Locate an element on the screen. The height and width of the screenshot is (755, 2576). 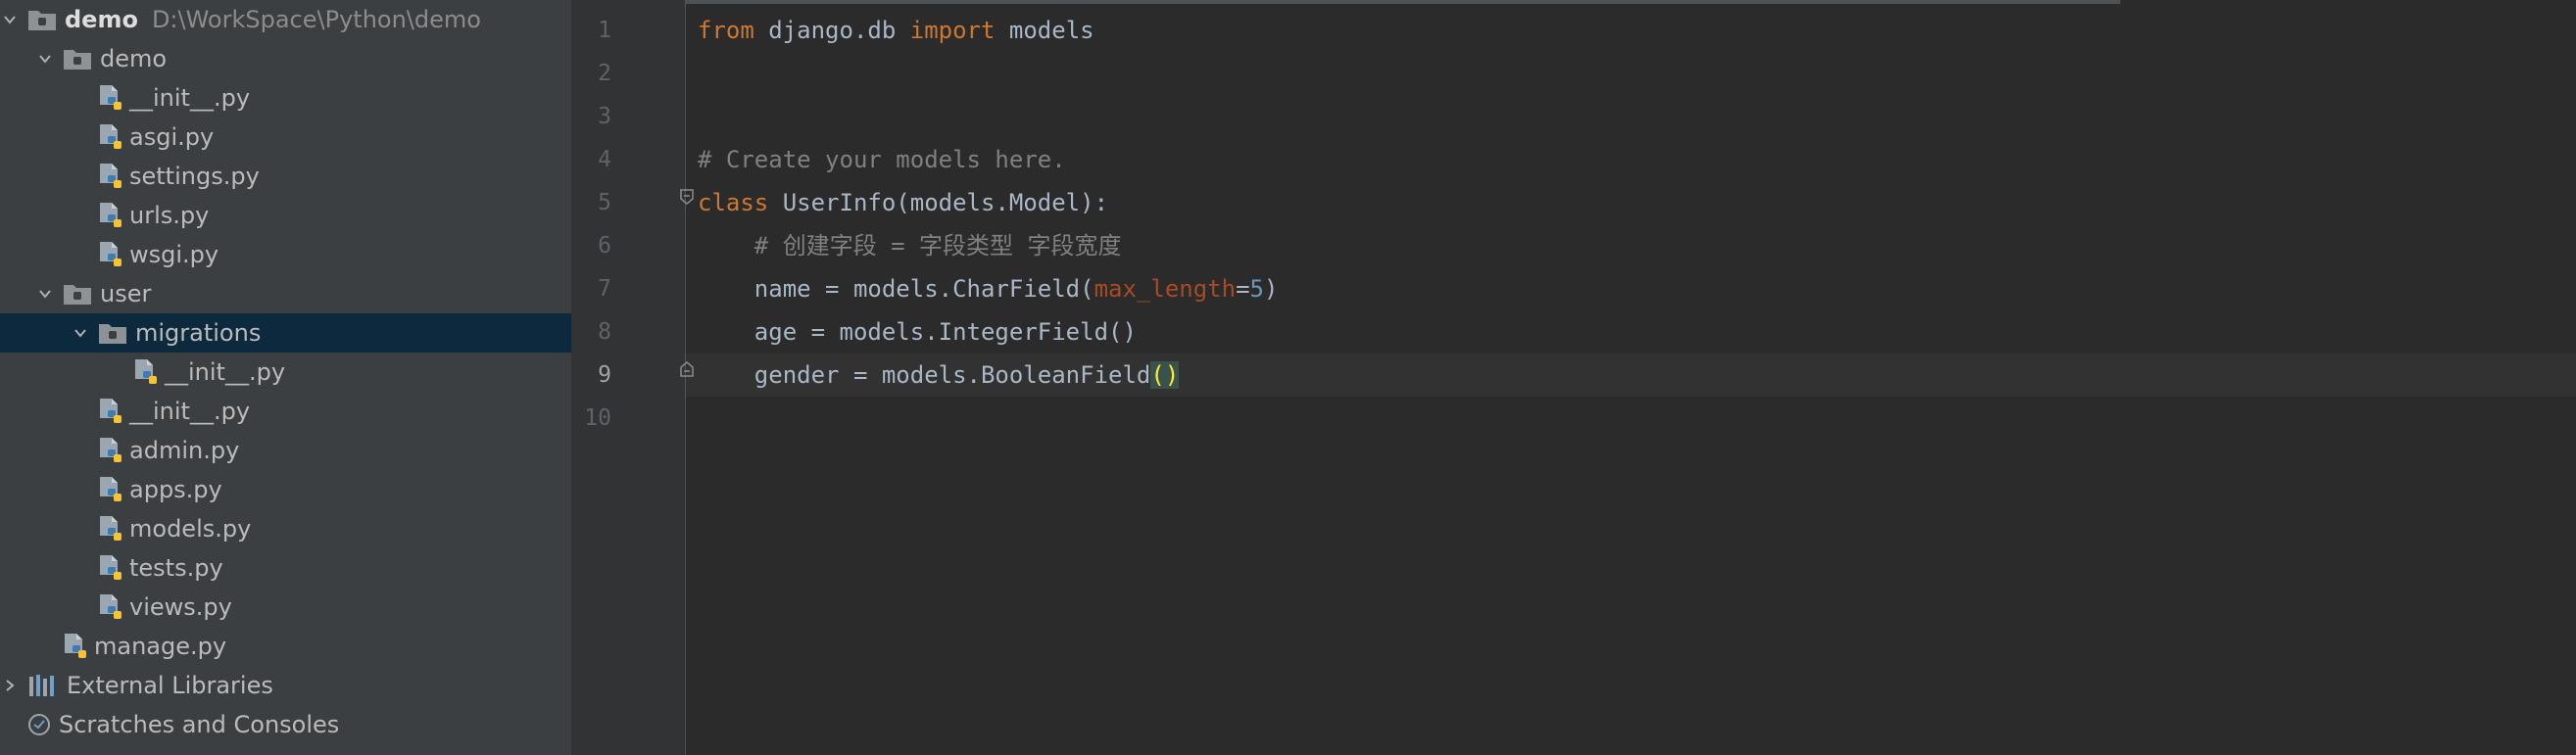
tree-item-models-py: models.py is located at coordinates (285, 528).